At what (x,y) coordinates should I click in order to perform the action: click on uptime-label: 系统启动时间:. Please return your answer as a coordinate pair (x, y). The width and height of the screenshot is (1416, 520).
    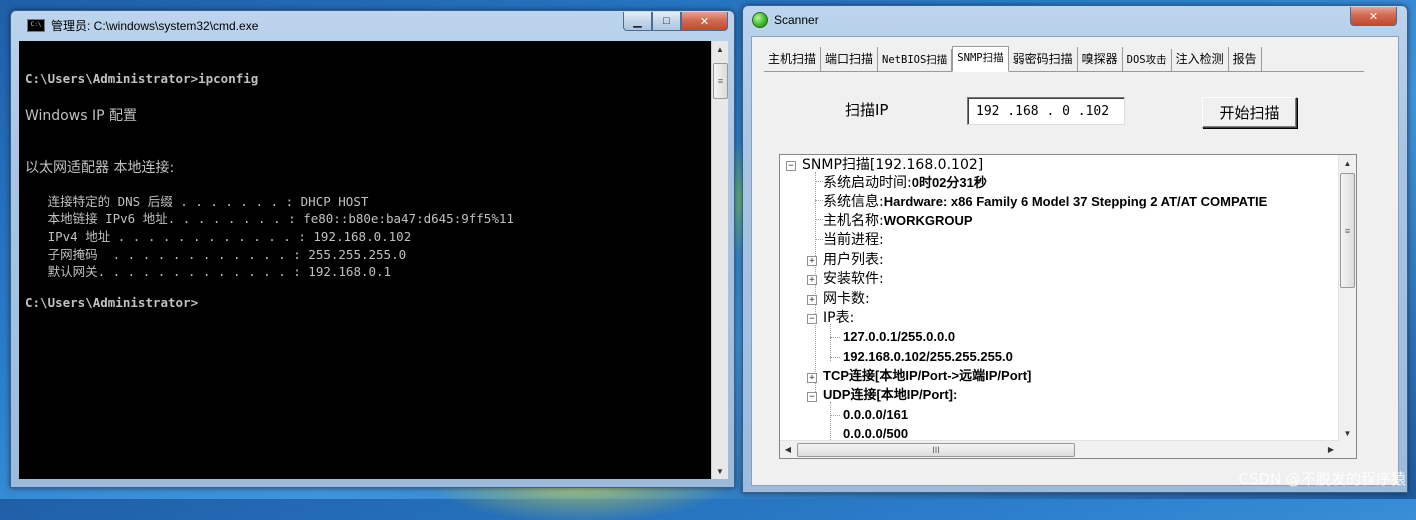
    Looking at the image, I should click on (867, 183).